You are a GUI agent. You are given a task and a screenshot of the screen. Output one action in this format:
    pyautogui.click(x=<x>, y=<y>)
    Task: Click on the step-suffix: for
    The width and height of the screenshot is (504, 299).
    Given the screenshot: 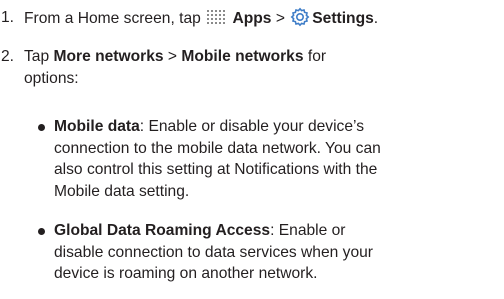 What is the action you would take?
    pyautogui.click(x=317, y=56)
    